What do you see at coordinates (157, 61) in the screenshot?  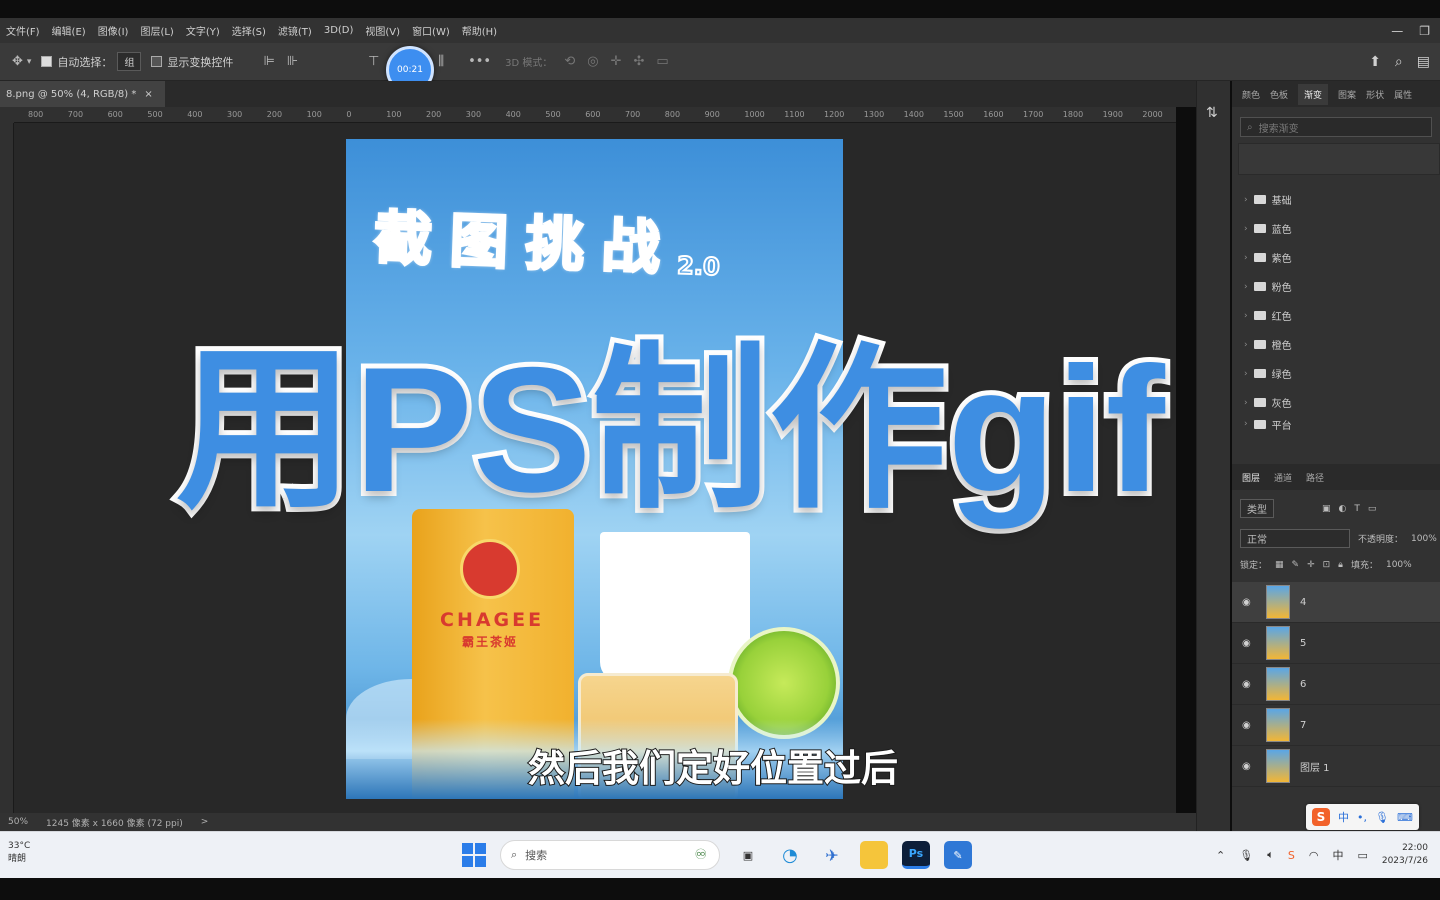 I see `show-transform-checkbox` at bounding box center [157, 61].